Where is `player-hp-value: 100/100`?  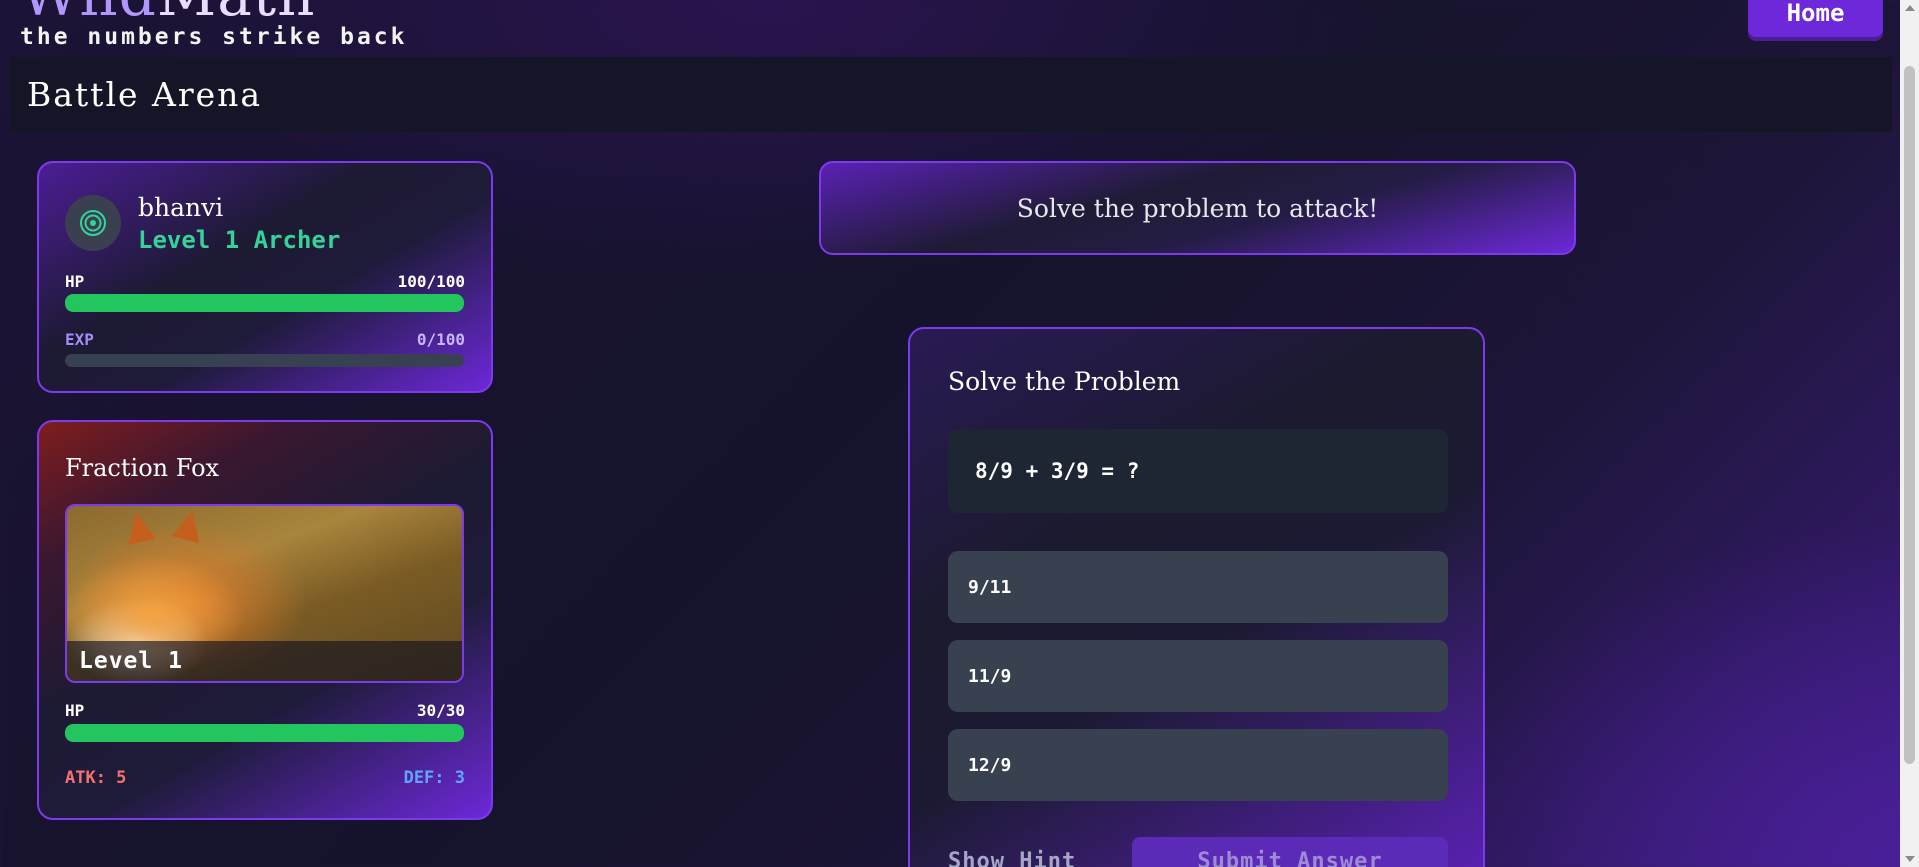
player-hp-value: 100/100 is located at coordinates (431, 281).